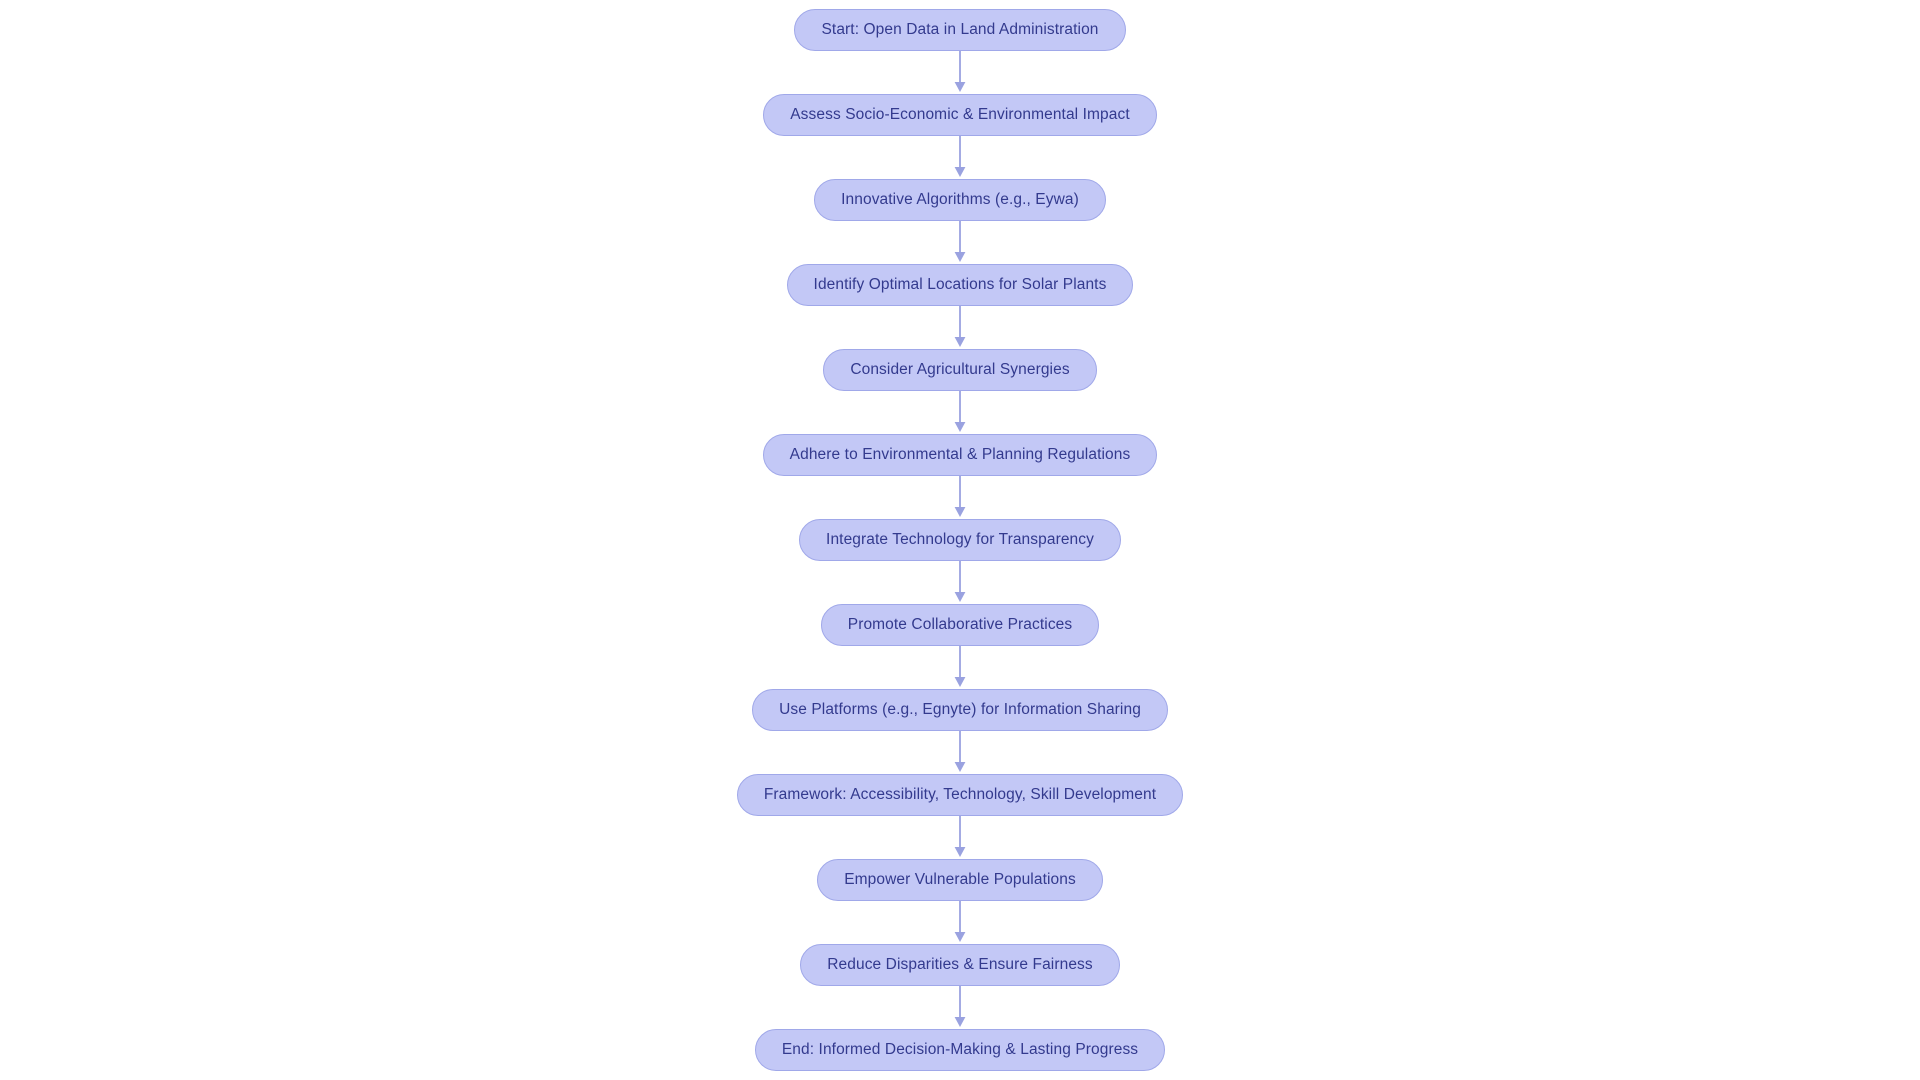  I want to click on flow-node-start: Start: Open Data in Land Administration, so click(960, 30).